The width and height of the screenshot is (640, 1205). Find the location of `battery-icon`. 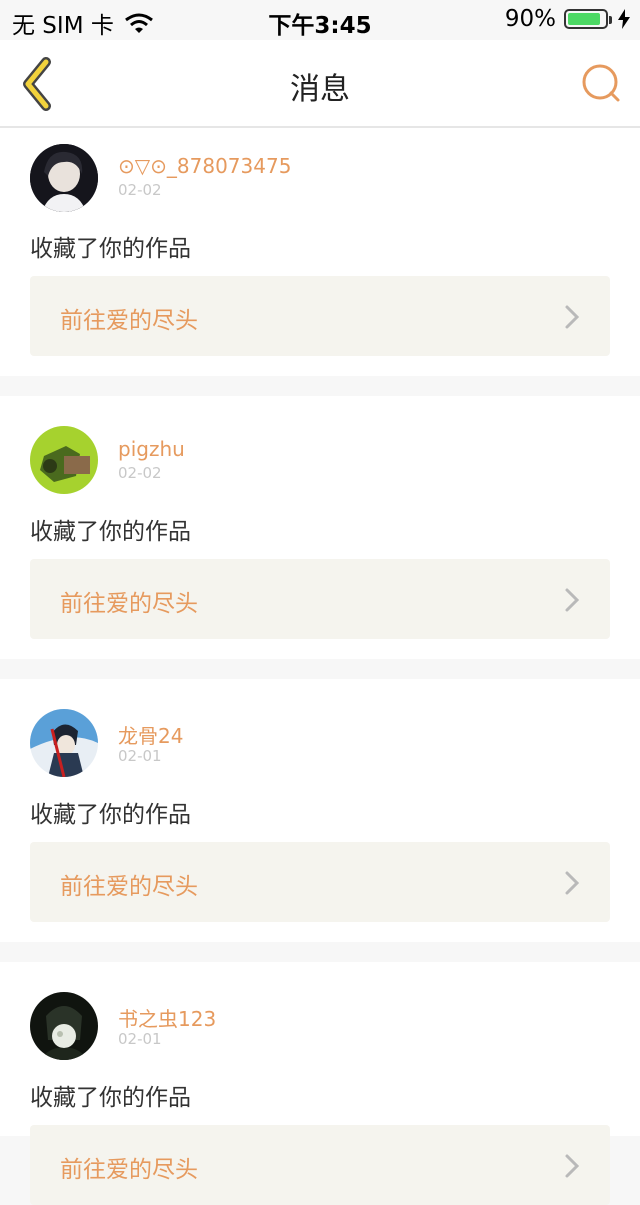

battery-icon is located at coordinates (588, 19).